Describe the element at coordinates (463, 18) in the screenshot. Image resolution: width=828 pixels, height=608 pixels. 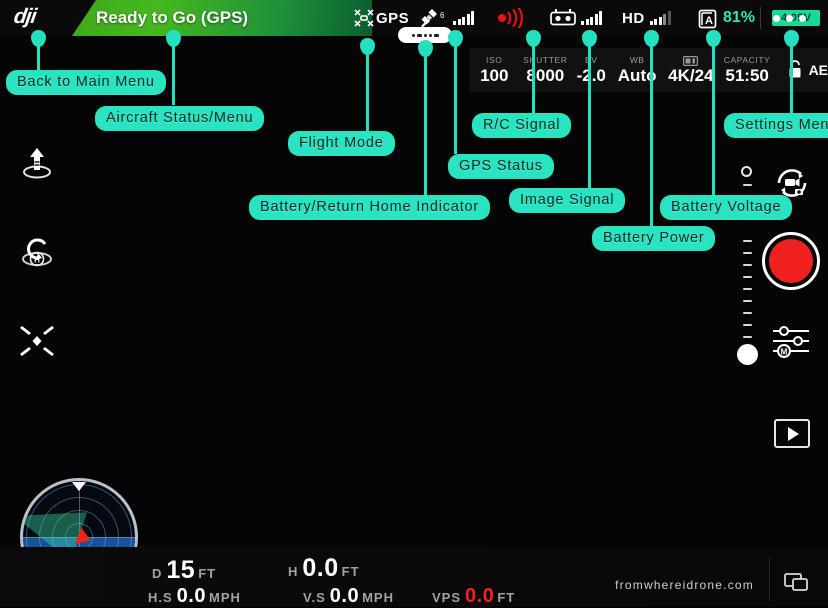
I see `gps-signal-bars` at that location.